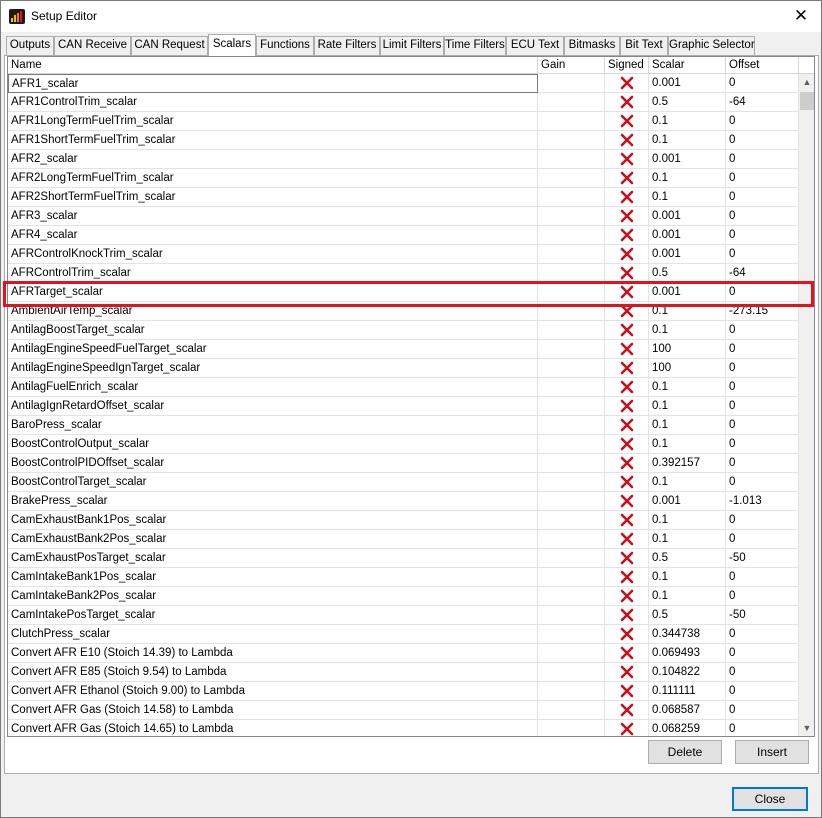 This screenshot has width=822, height=818. What do you see at coordinates (762, 311) in the screenshot?
I see `cell-offset: -273.15` at bounding box center [762, 311].